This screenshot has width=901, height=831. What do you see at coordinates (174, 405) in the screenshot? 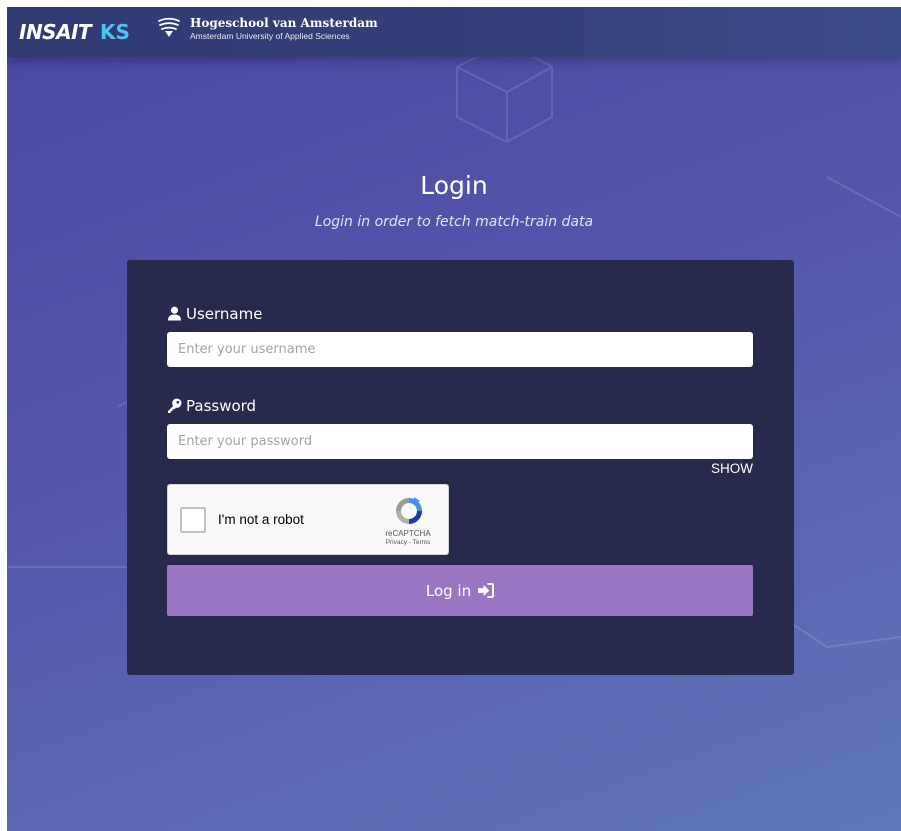
I see `key-icon` at bounding box center [174, 405].